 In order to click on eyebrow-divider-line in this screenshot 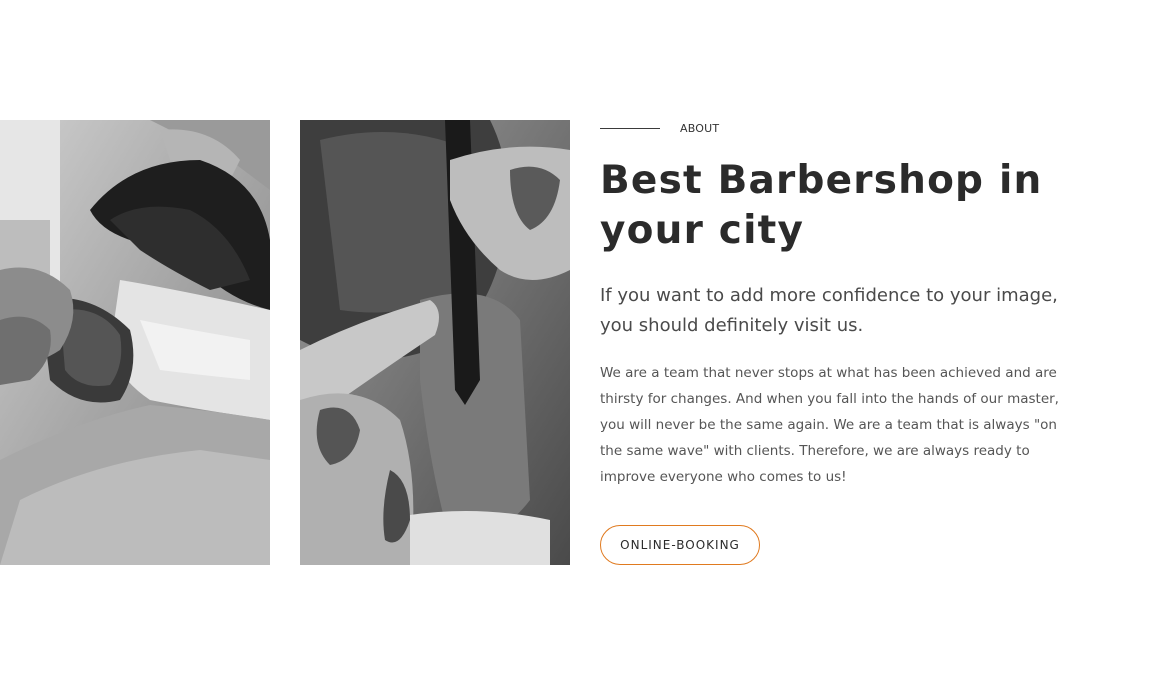, I will do `click(630, 128)`.